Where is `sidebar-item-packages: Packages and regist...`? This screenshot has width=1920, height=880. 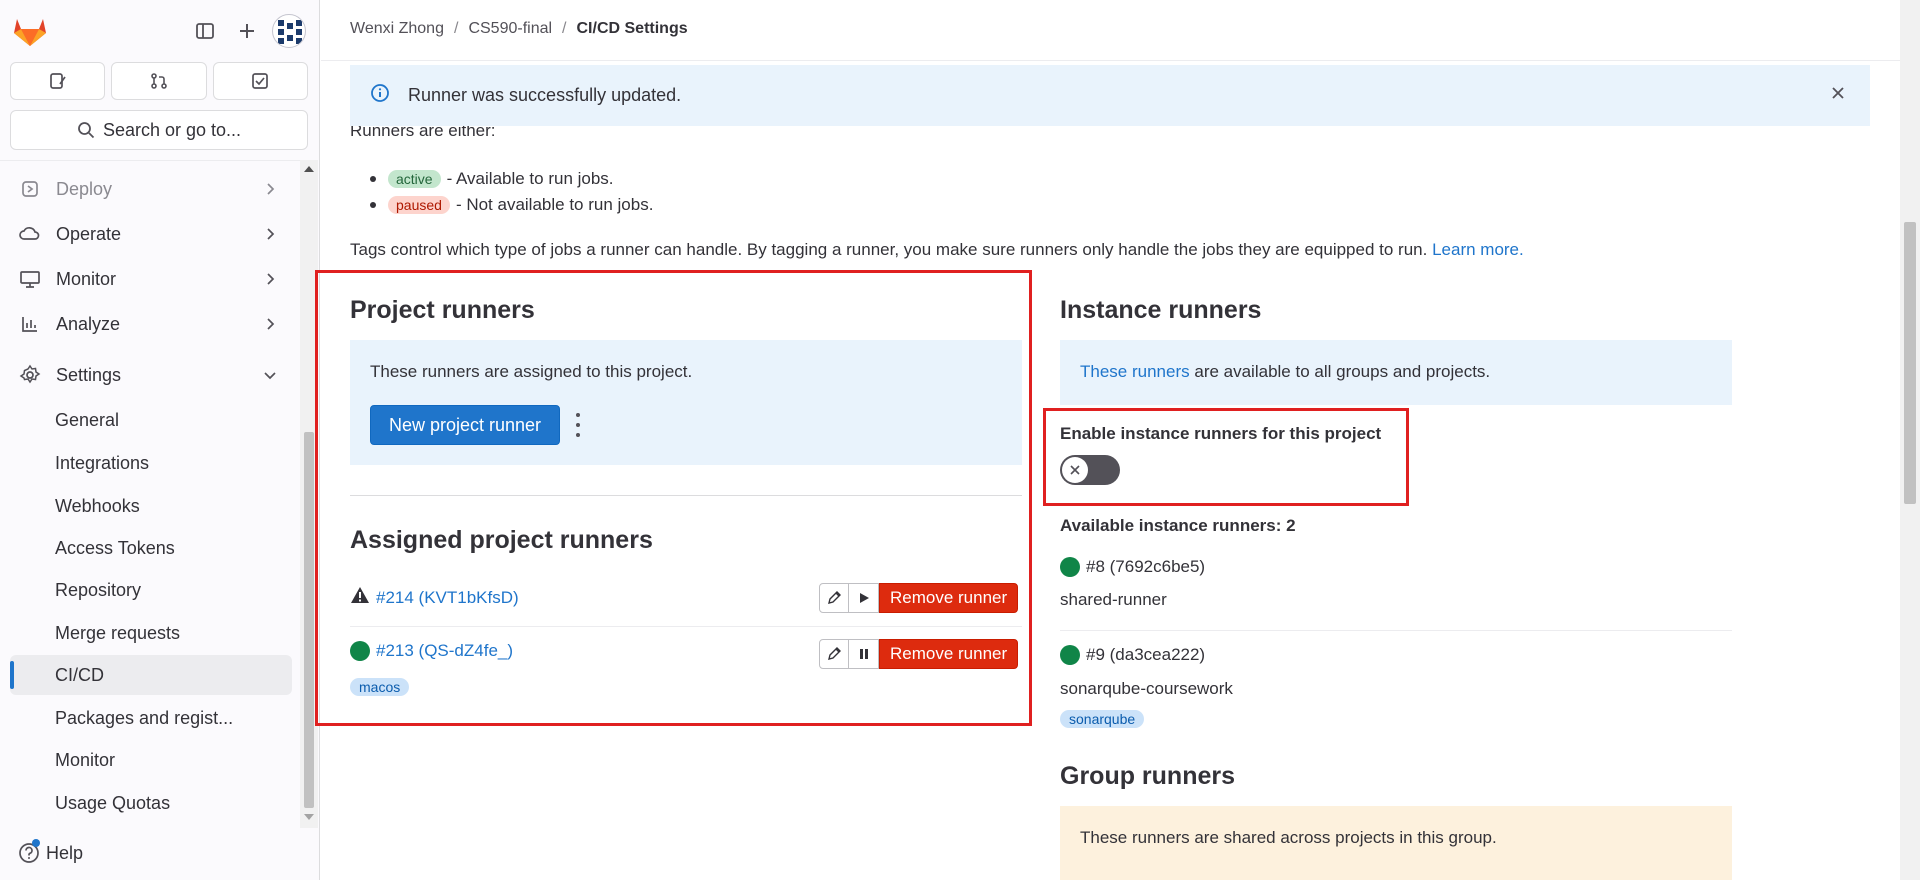
sidebar-item-packages: Packages and regist... is located at coordinates (151, 718).